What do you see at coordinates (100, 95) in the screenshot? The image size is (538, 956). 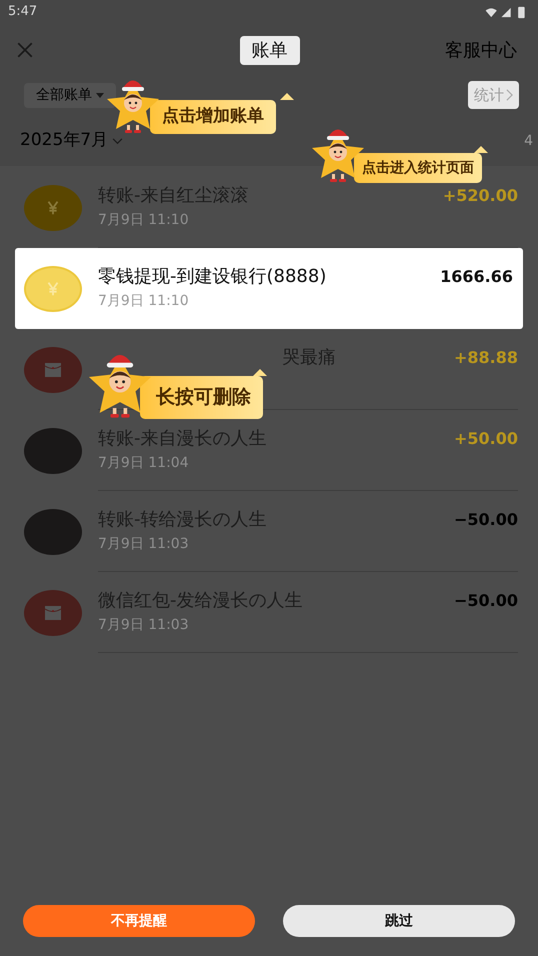 I see `caret-icon` at bounding box center [100, 95].